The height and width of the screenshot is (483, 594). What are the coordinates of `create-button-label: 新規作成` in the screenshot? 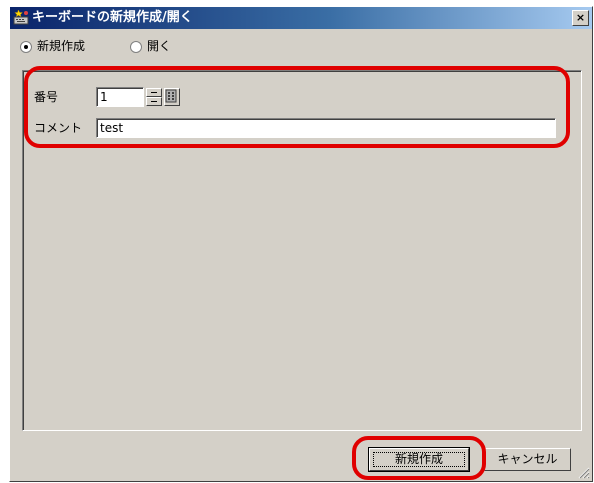 It's located at (419, 459).